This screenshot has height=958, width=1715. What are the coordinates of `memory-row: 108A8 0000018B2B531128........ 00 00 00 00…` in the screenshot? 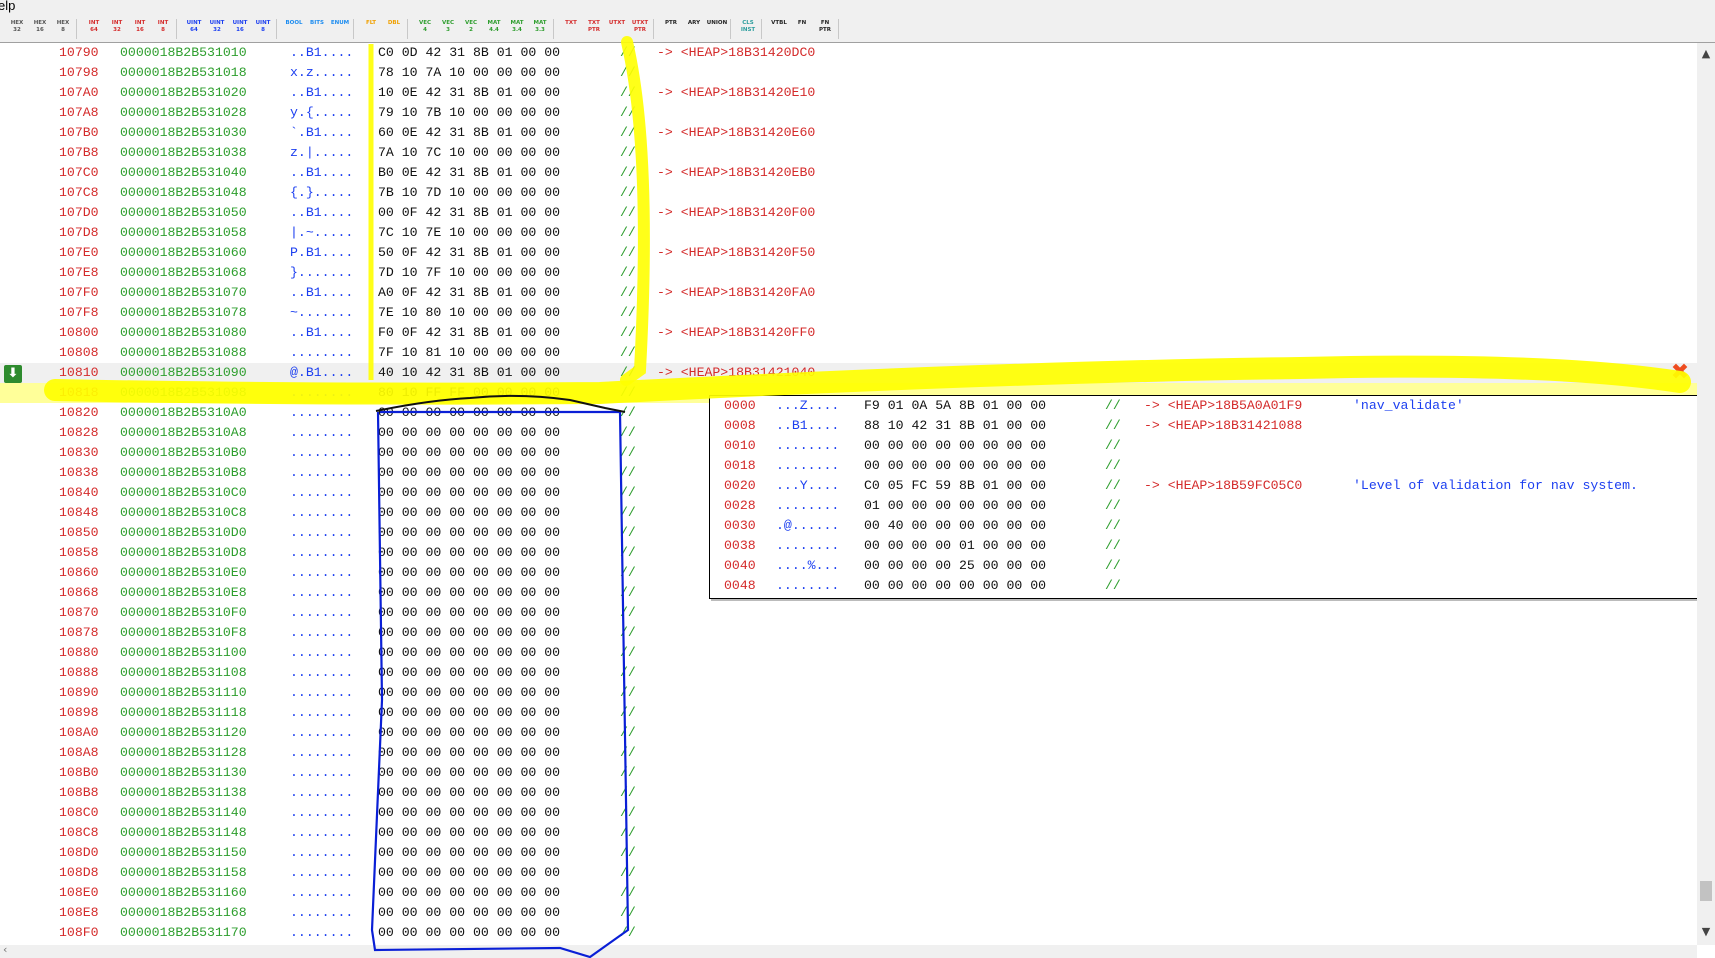 It's located at (848, 753).